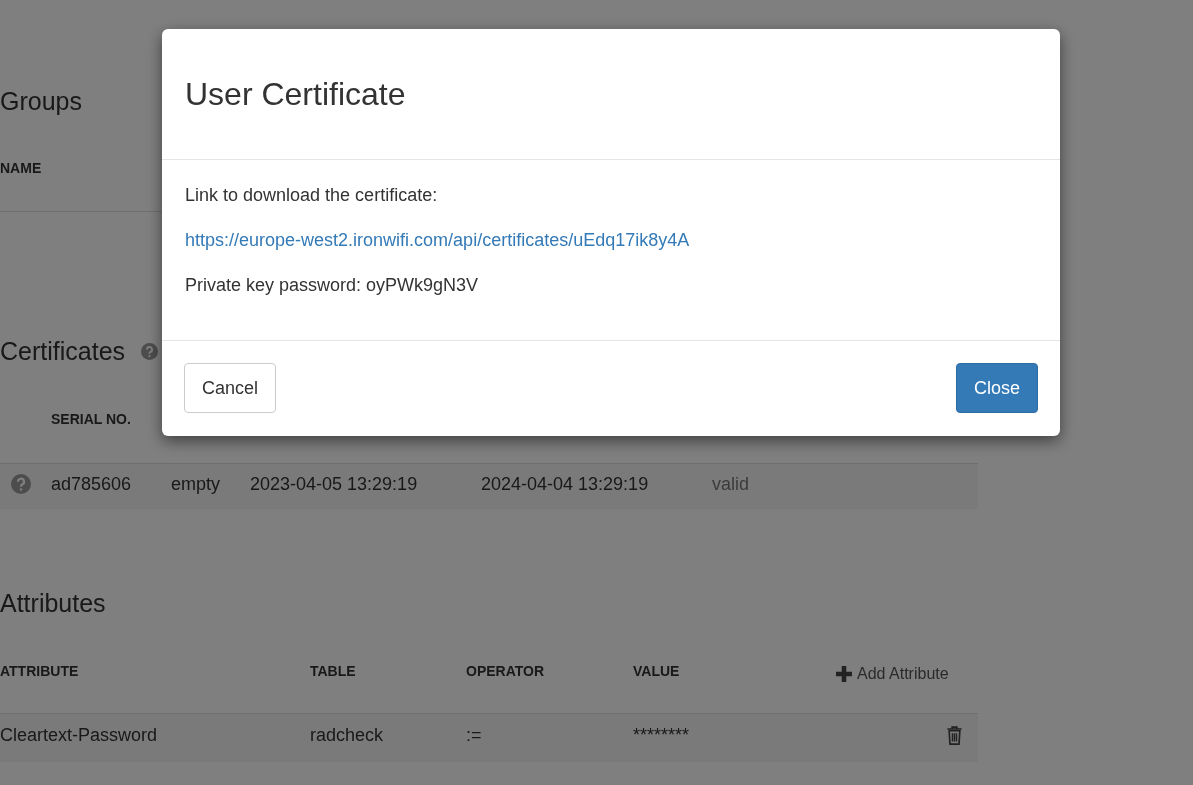 This screenshot has height=785, width=1193. I want to click on close-button: Close, so click(996, 388).